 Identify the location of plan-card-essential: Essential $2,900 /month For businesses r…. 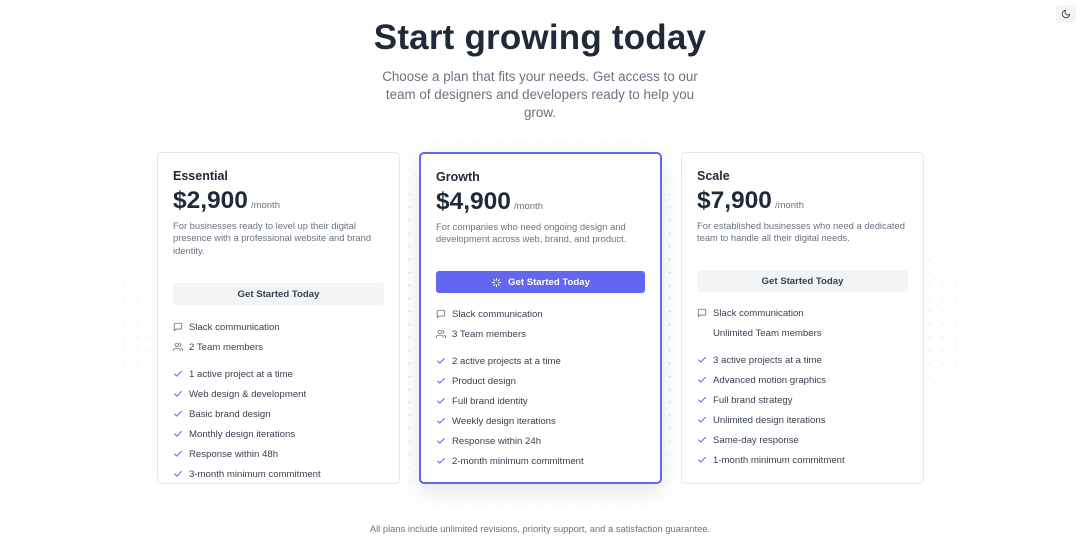
(278, 318).